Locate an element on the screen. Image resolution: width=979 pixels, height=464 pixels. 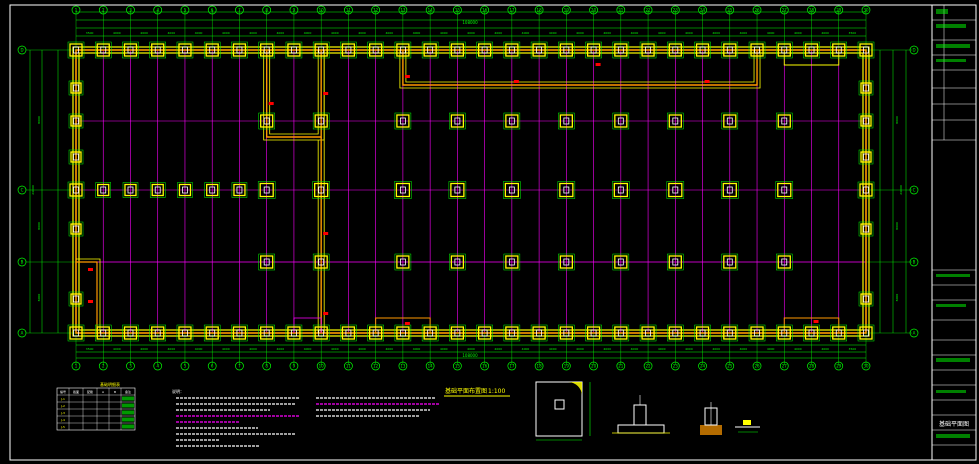
anchor-detail is located at coordinates (711, 418).